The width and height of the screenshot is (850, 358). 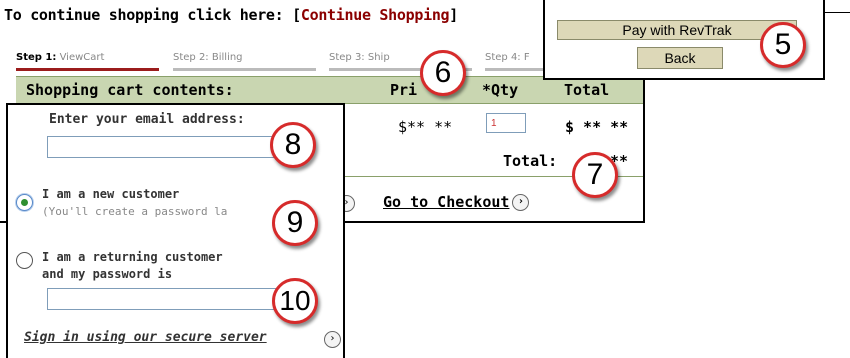 What do you see at coordinates (111, 194) in the screenshot?
I see `new-customer-label: I am a new customer` at bounding box center [111, 194].